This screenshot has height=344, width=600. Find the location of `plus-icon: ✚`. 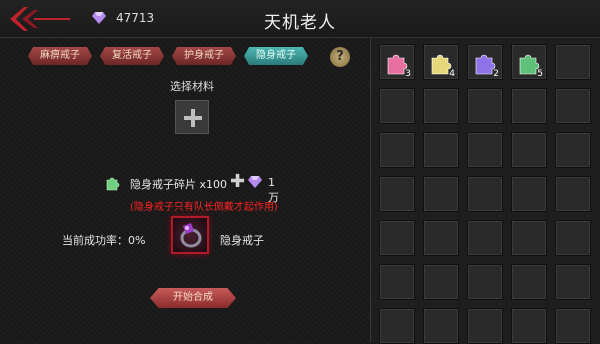

plus-icon: ✚ is located at coordinates (238, 181).